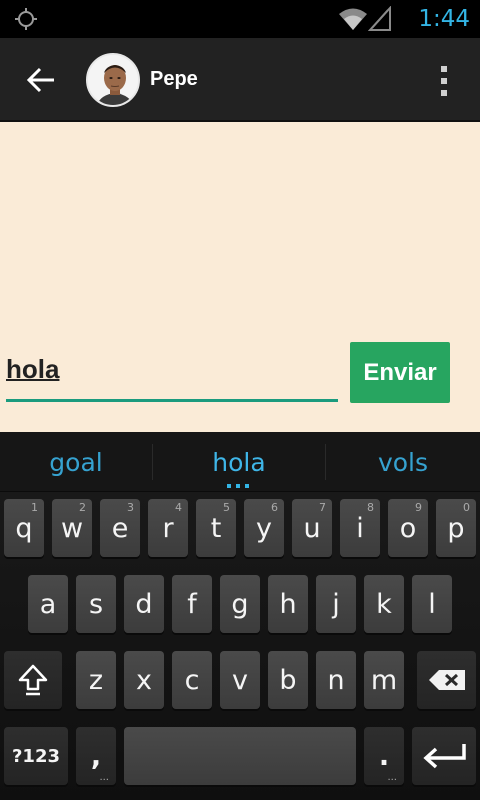 This screenshot has height=800, width=480. I want to click on key-label: j, so click(336, 604).